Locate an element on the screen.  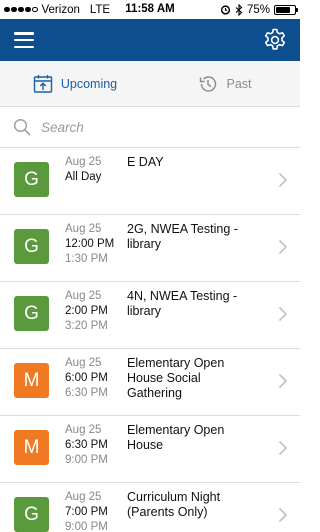
carrier-name: Verizon is located at coordinates (60, 9).